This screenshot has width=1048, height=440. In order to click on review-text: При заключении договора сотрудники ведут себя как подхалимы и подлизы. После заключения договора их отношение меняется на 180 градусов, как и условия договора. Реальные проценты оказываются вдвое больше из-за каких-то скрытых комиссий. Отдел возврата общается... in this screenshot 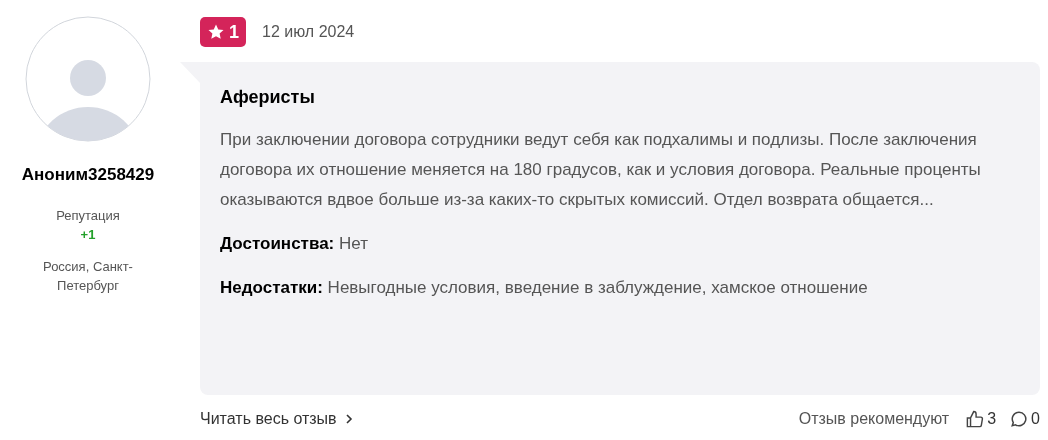, I will do `click(601, 170)`.